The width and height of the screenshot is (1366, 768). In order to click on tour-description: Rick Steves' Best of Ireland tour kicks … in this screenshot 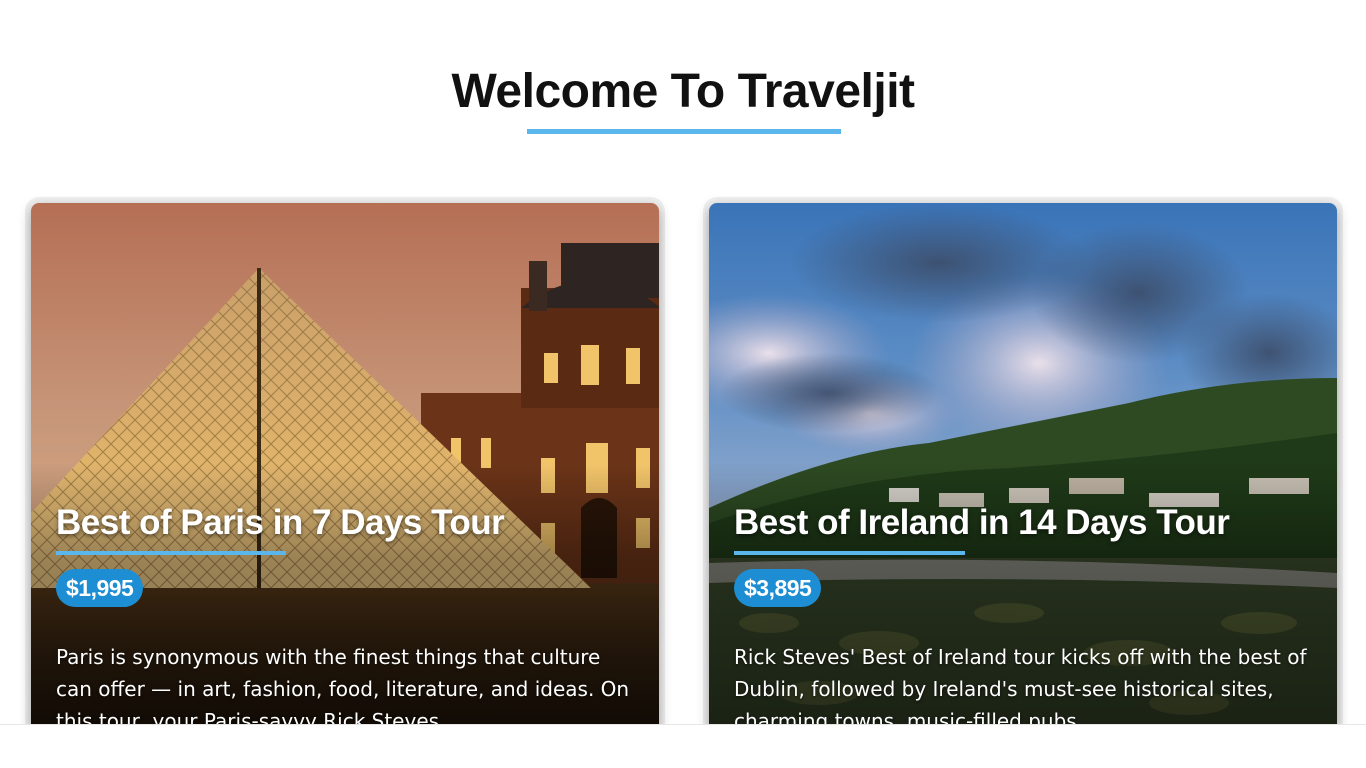, I will do `click(1020, 689)`.